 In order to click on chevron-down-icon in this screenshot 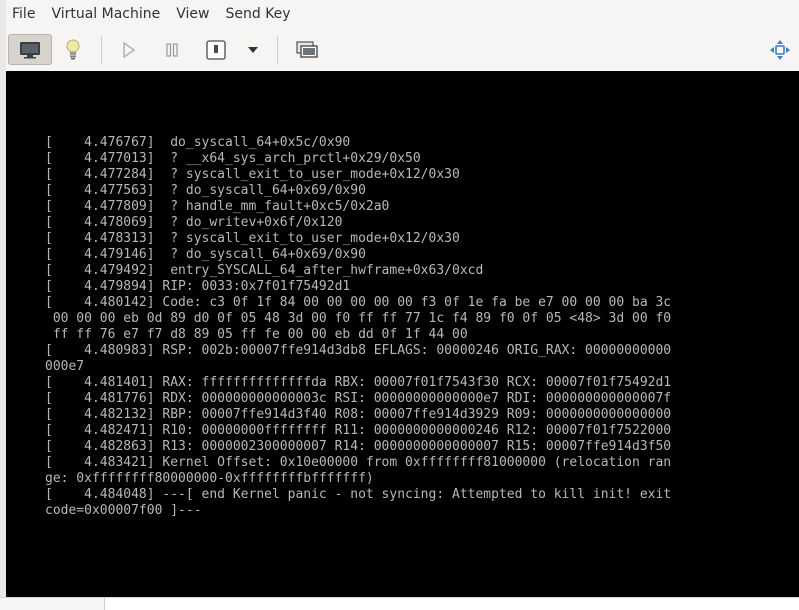, I will do `click(253, 49)`.